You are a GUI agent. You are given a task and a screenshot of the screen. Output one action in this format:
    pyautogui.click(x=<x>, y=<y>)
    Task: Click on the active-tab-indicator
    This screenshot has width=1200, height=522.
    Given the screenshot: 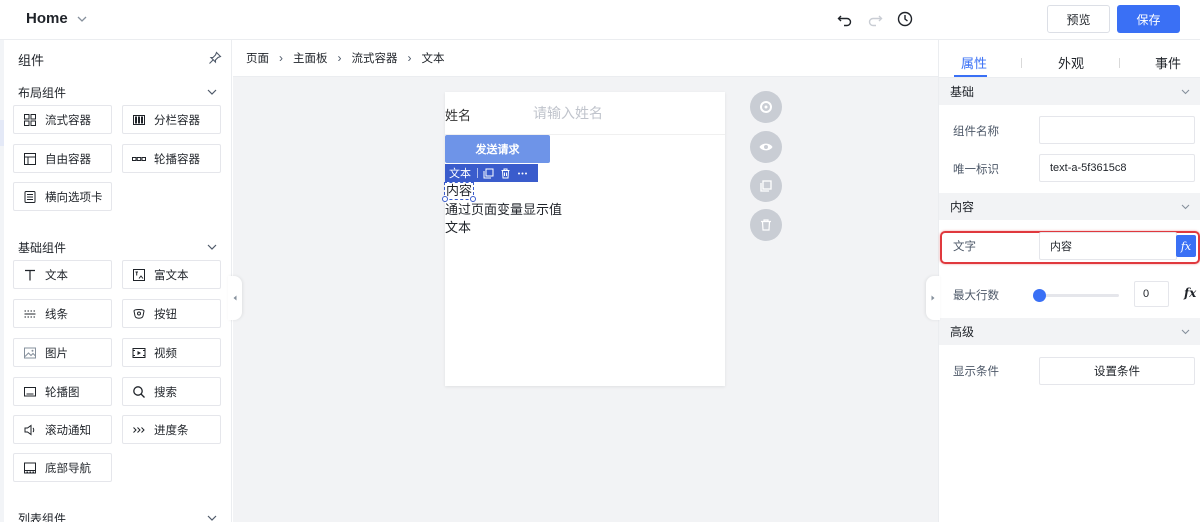 What is the action you would take?
    pyautogui.click(x=970, y=76)
    